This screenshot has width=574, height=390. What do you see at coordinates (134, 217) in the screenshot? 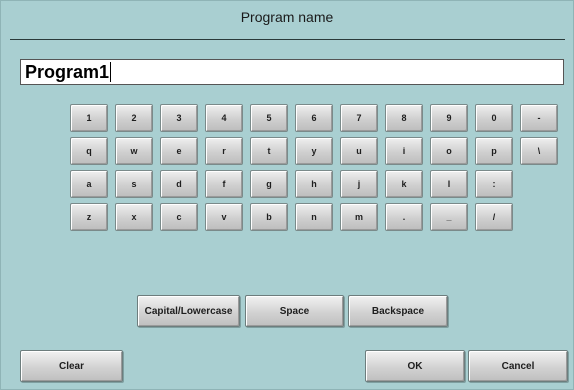
I see `key-3-1: x` at bounding box center [134, 217].